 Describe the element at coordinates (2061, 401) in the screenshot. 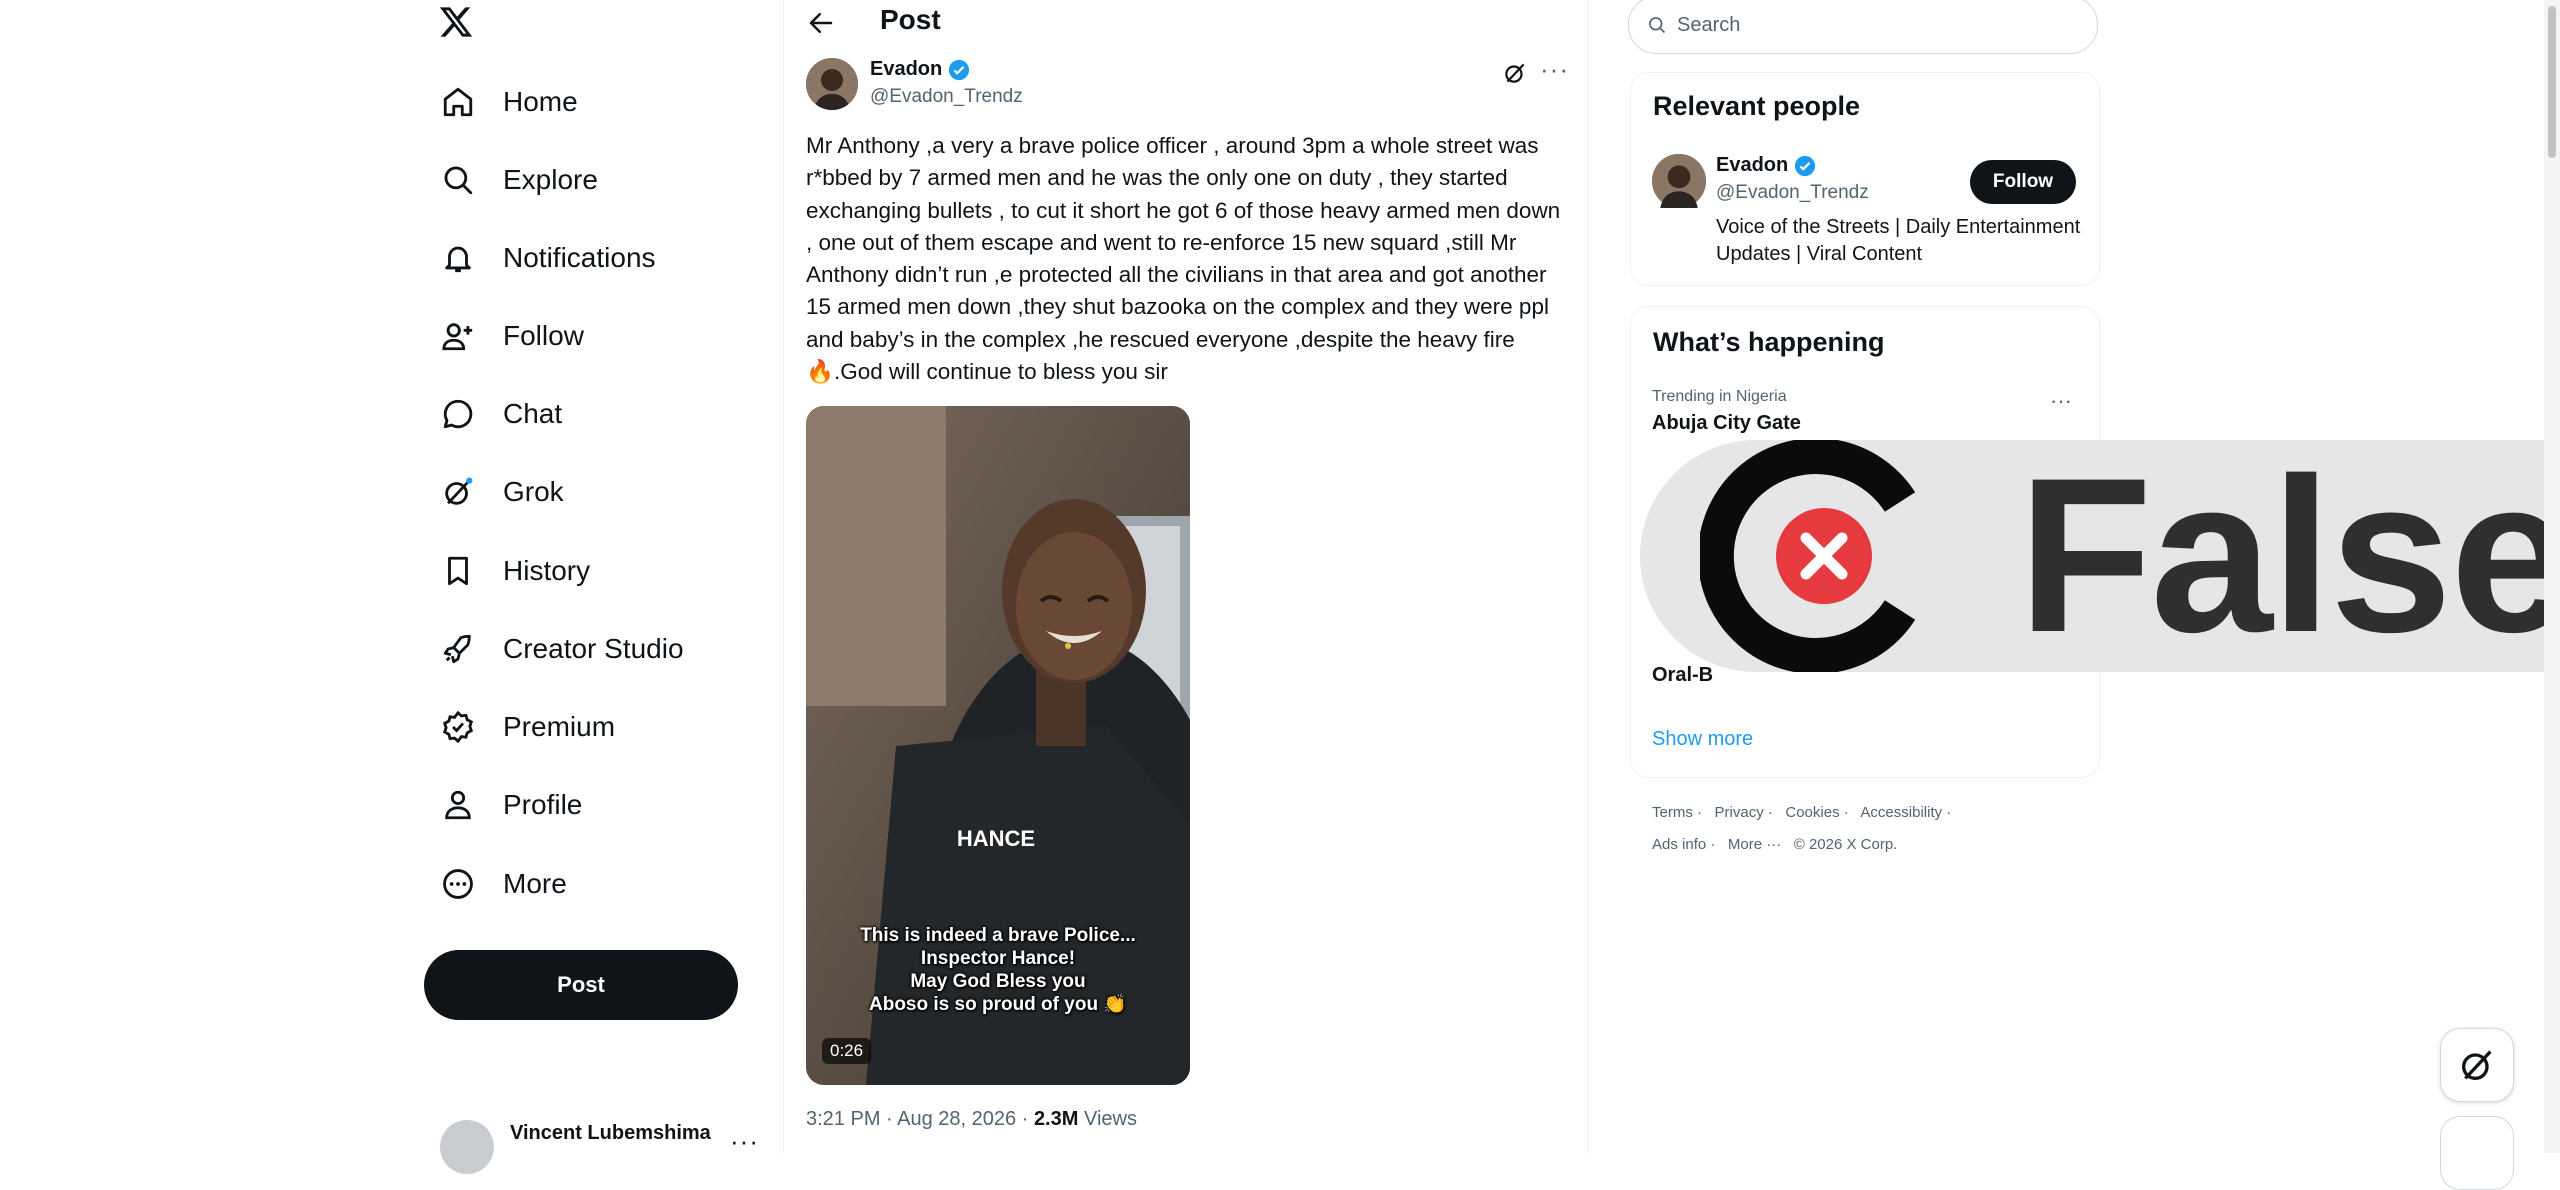

I see `trend-more-icon: ···` at that location.